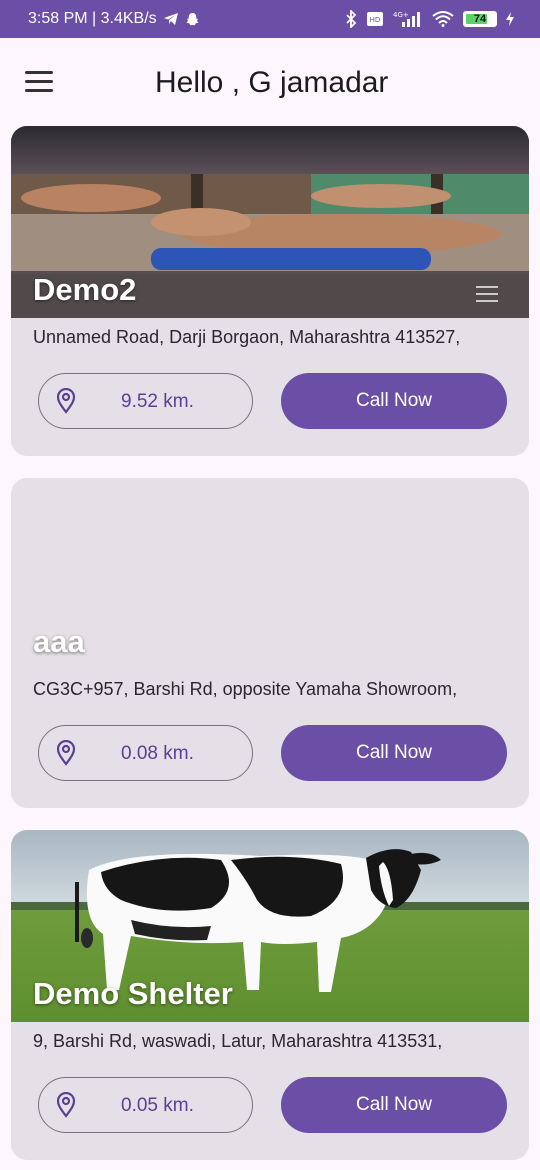  What do you see at coordinates (510, 19) in the screenshot?
I see `charging-icon` at bounding box center [510, 19].